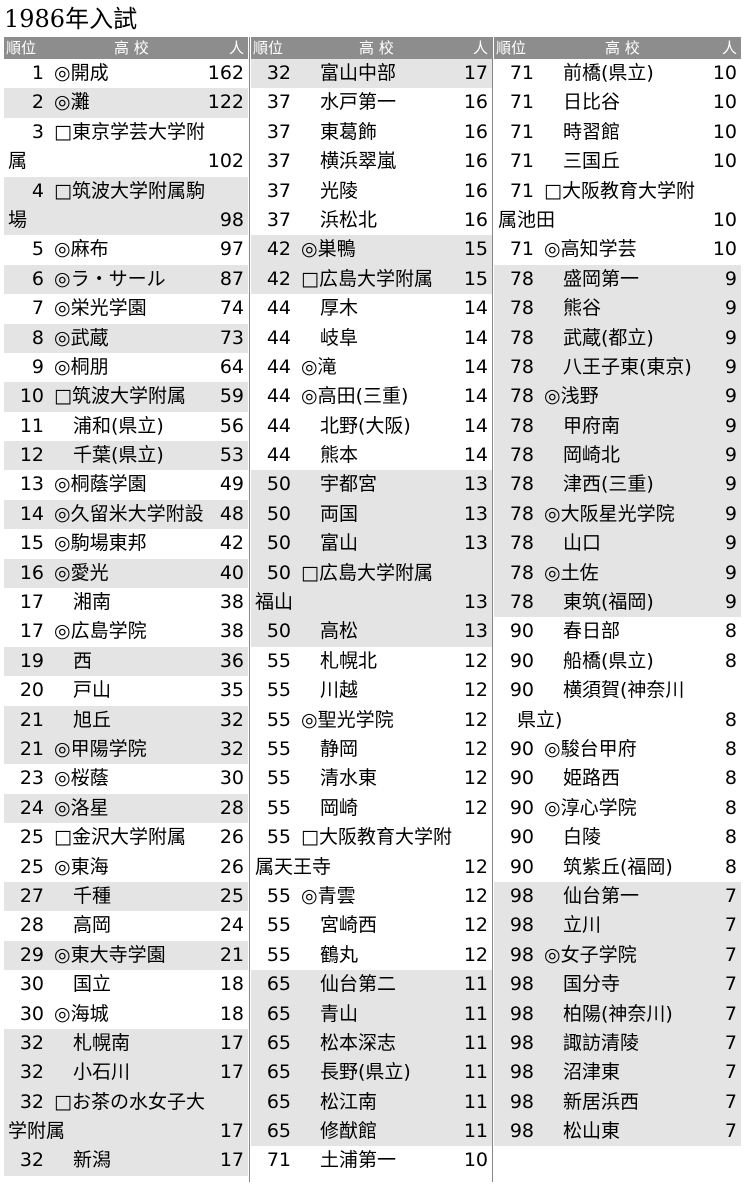  What do you see at coordinates (72, 102) in the screenshot?
I see `school-cell: ◎灘` at bounding box center [72, 102].